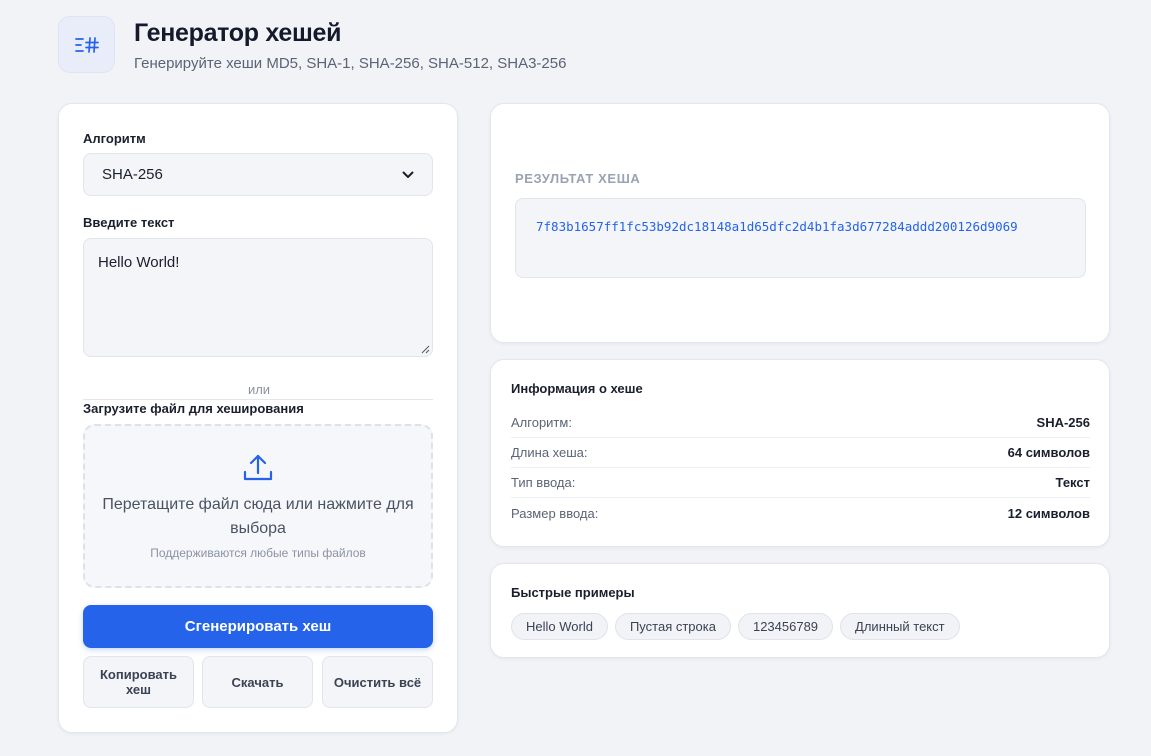 The width and height of the screenshot is (1151, 756). Describe the element at coordinates (138, 682) in the screenshot. I see `copy-hash-button: Копировать хеш` at that location.